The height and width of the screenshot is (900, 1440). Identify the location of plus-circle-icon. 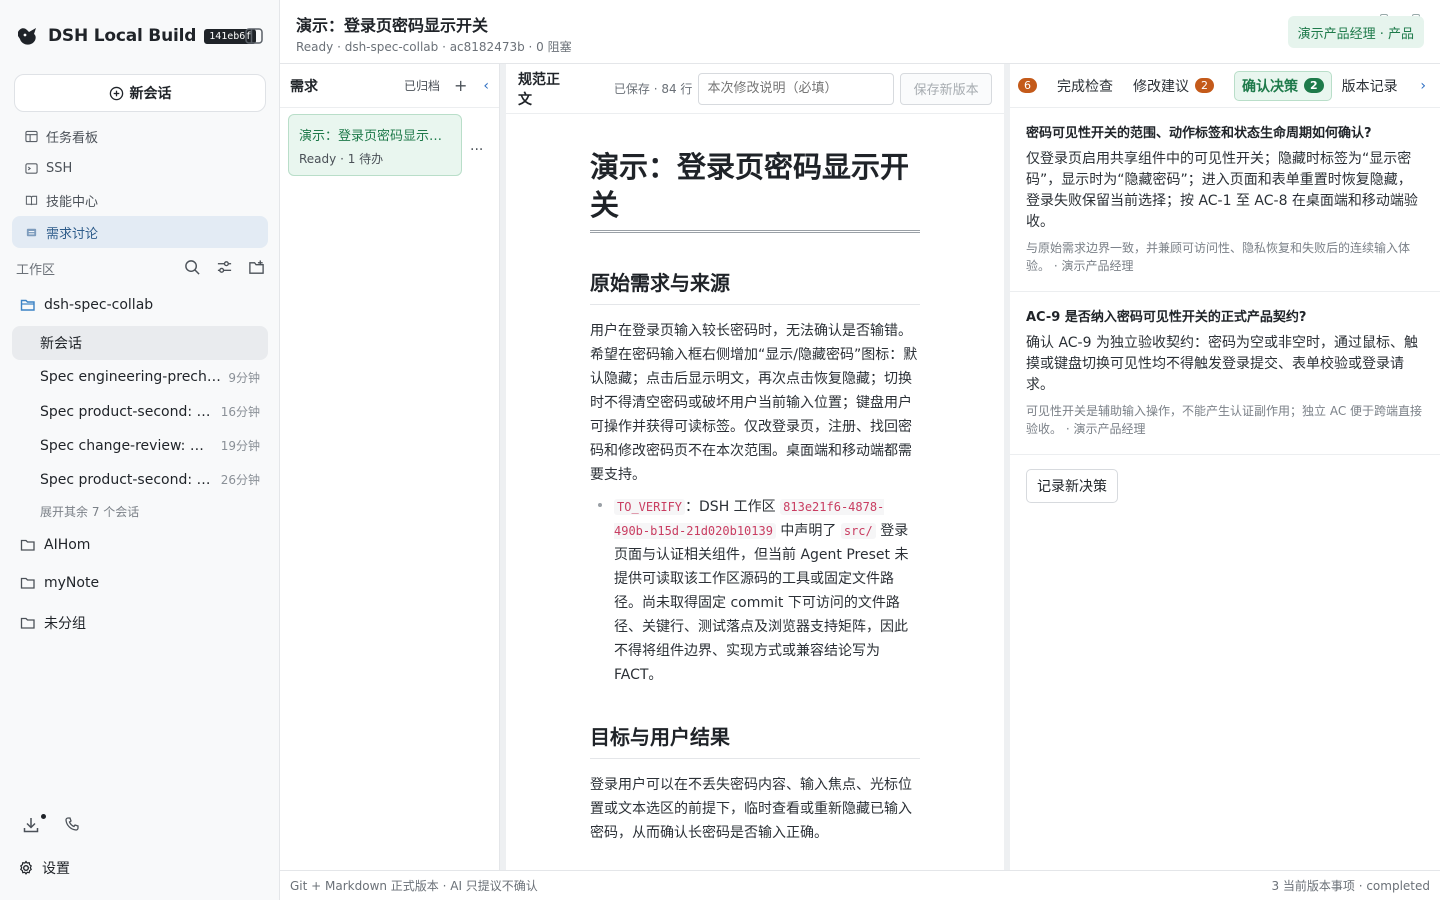
(116, 93).